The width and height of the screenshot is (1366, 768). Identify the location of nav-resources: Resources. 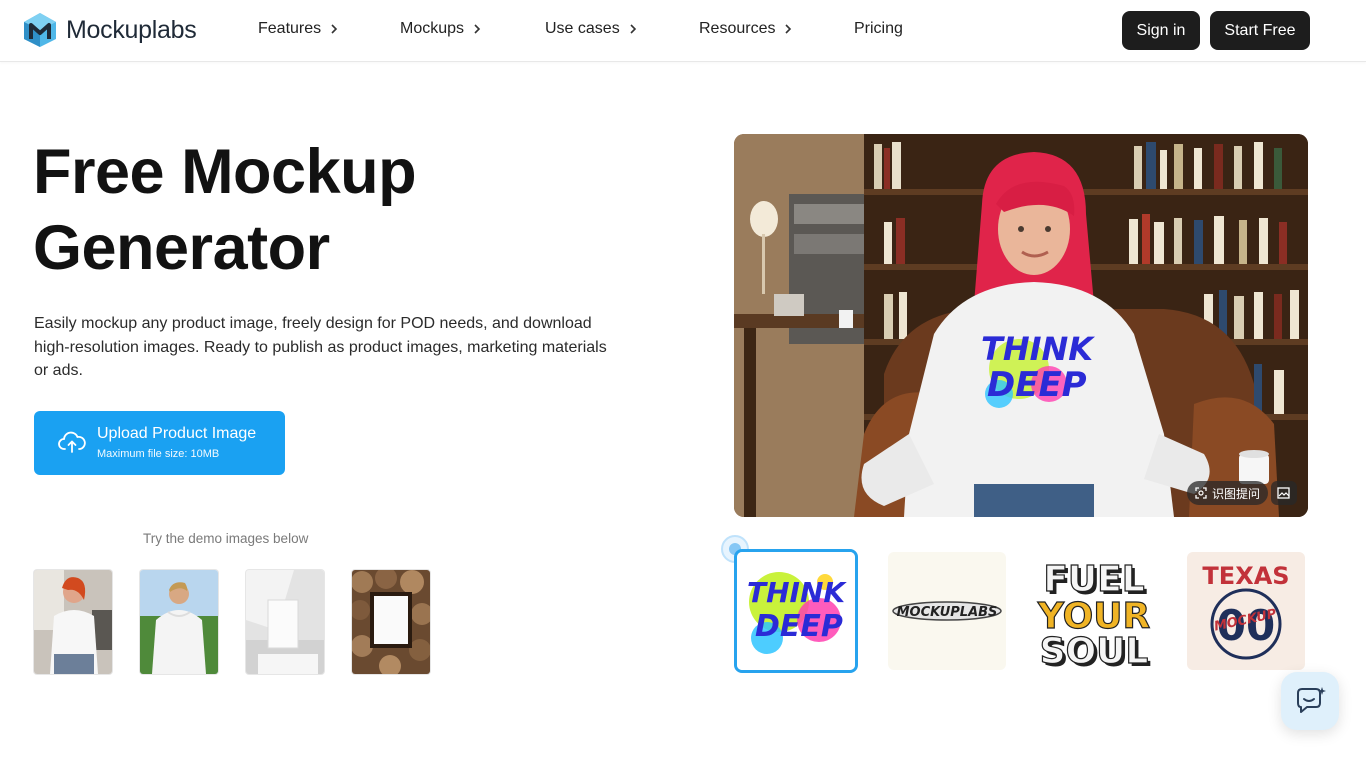
(747, 29).